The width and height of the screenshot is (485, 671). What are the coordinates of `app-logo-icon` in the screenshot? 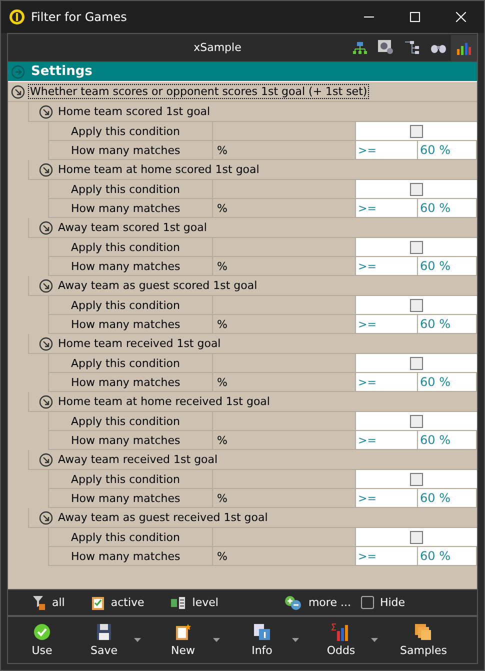 It's located at (17, 17).